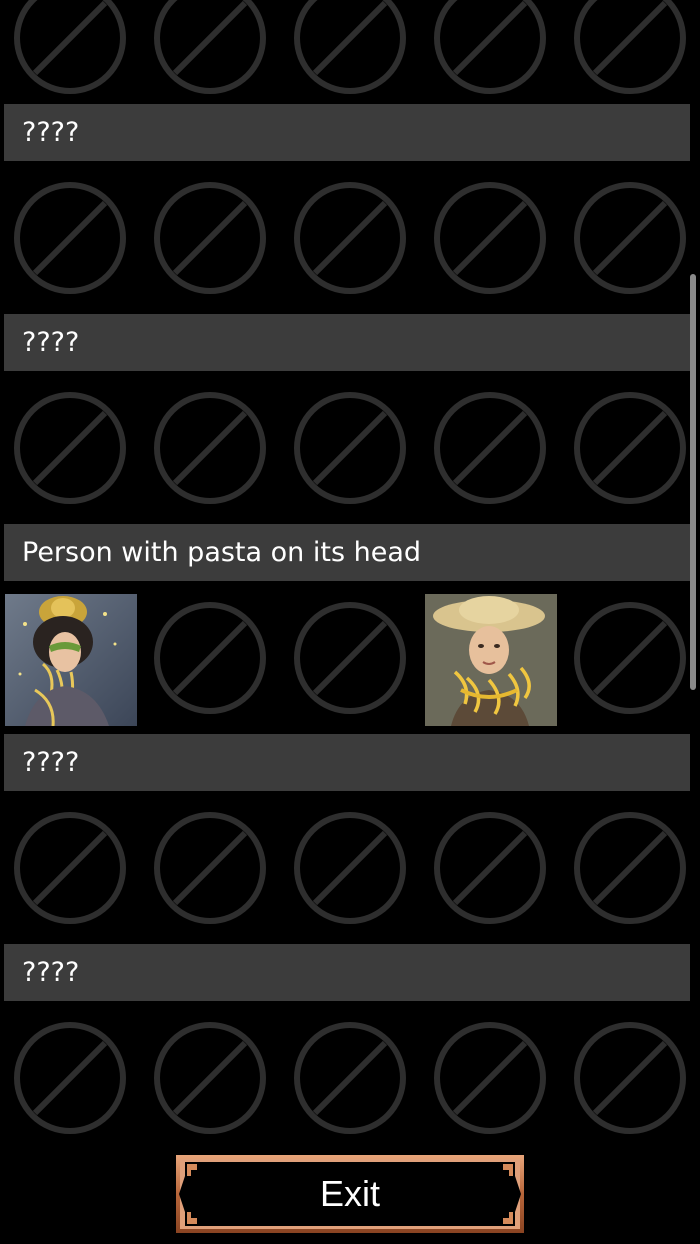 This screenshot has height=1244, width=700. I want to click on scrollbar, so click(693, 482).